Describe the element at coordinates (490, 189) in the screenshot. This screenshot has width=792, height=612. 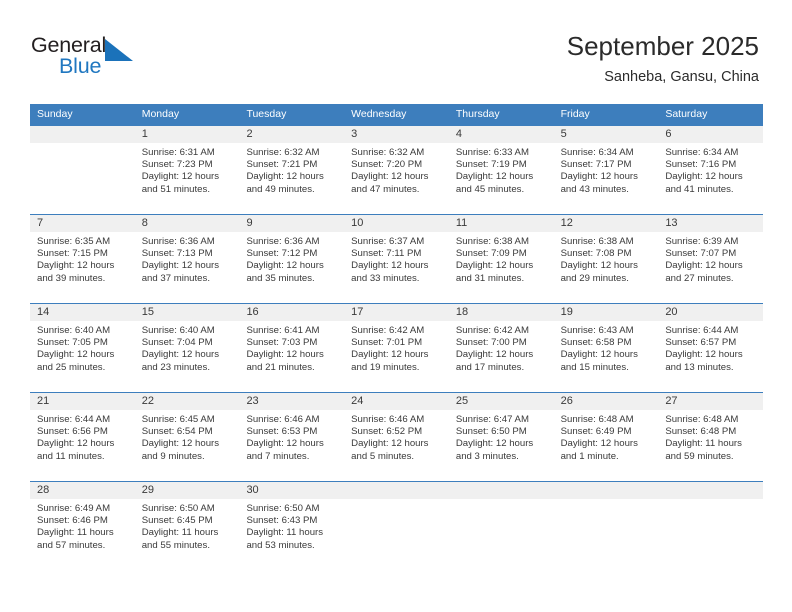
I see `daylight-text-2: and 45 minutes.` at that location.